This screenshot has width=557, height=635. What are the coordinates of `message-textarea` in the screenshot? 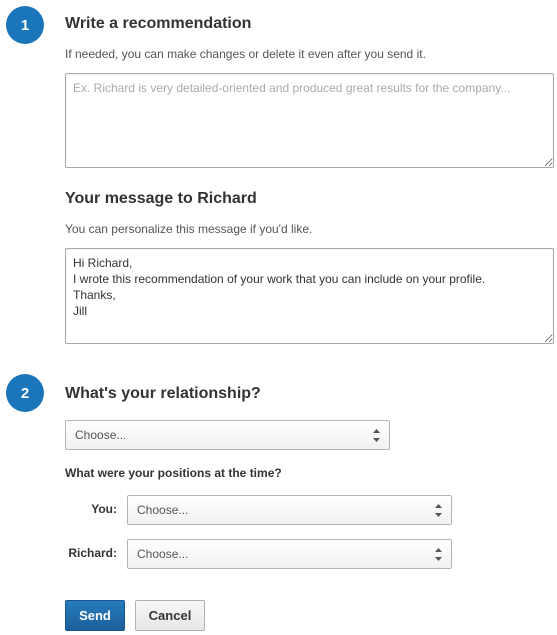 It's located at (309, 296).